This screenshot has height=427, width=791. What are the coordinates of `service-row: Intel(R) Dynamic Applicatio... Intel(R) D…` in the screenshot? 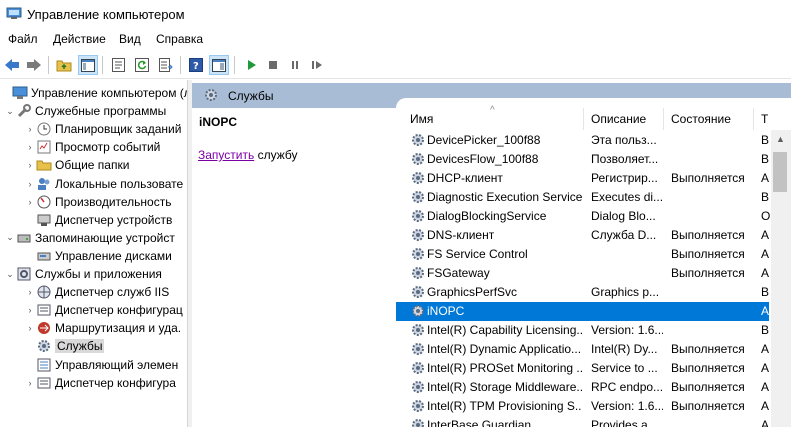 It's located at (582, 349).